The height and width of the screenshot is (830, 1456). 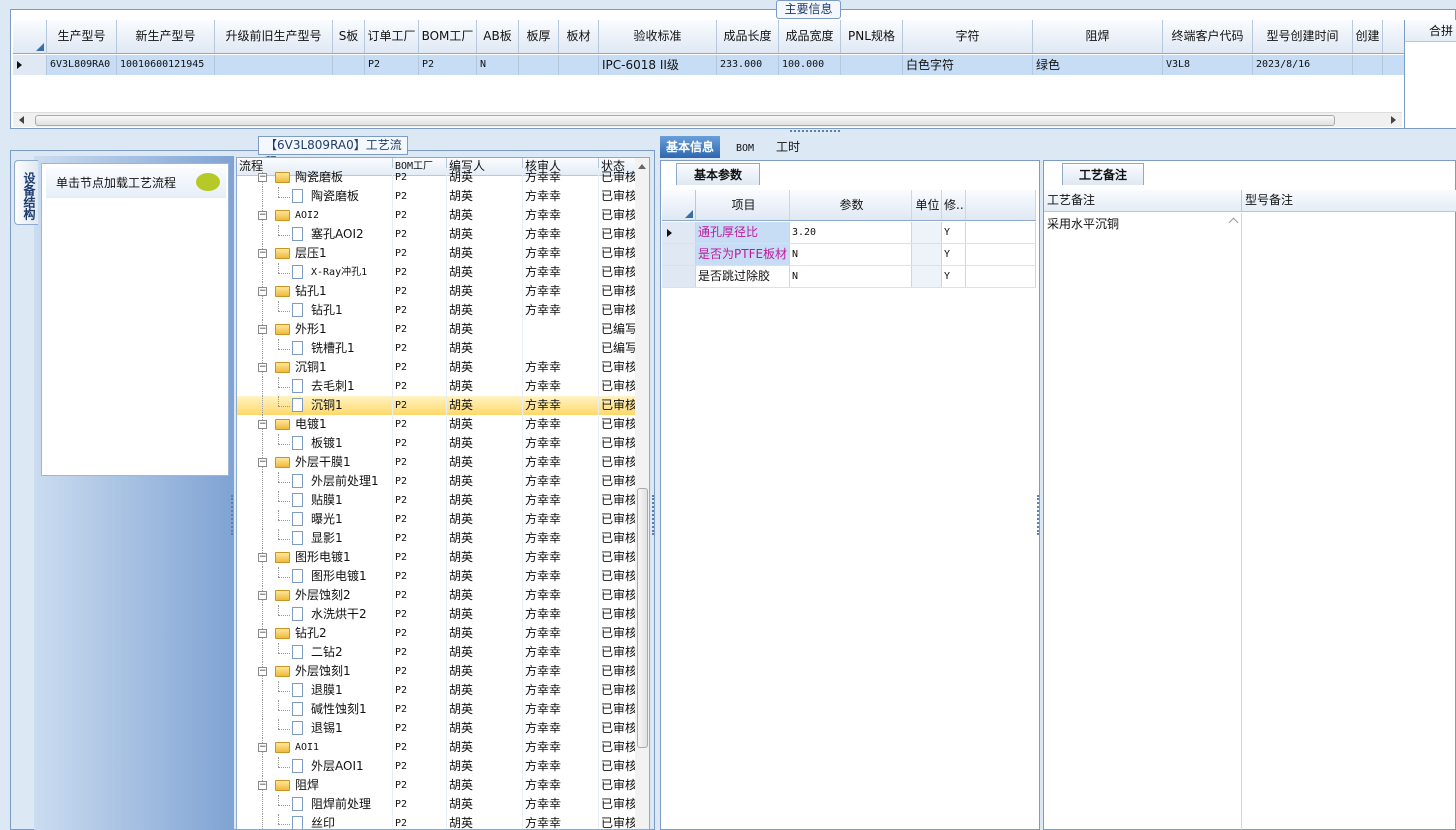 I want to click on tree-row: 沉铜1 P2 胡英 方幸幸 已审核, so click(x=437, y=405).